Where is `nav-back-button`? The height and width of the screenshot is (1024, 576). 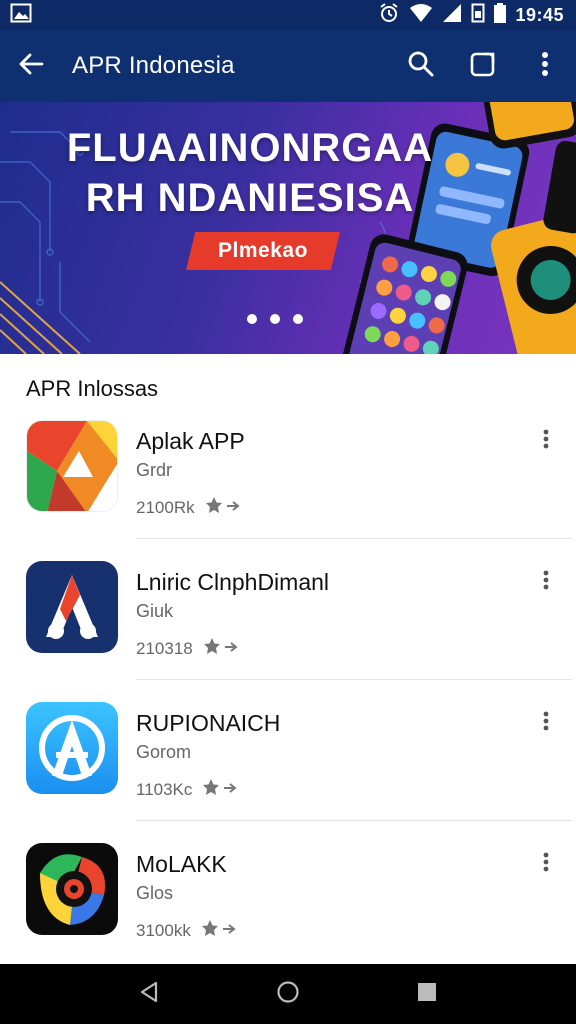
nav-back-button is located at coordinates (149, 994).